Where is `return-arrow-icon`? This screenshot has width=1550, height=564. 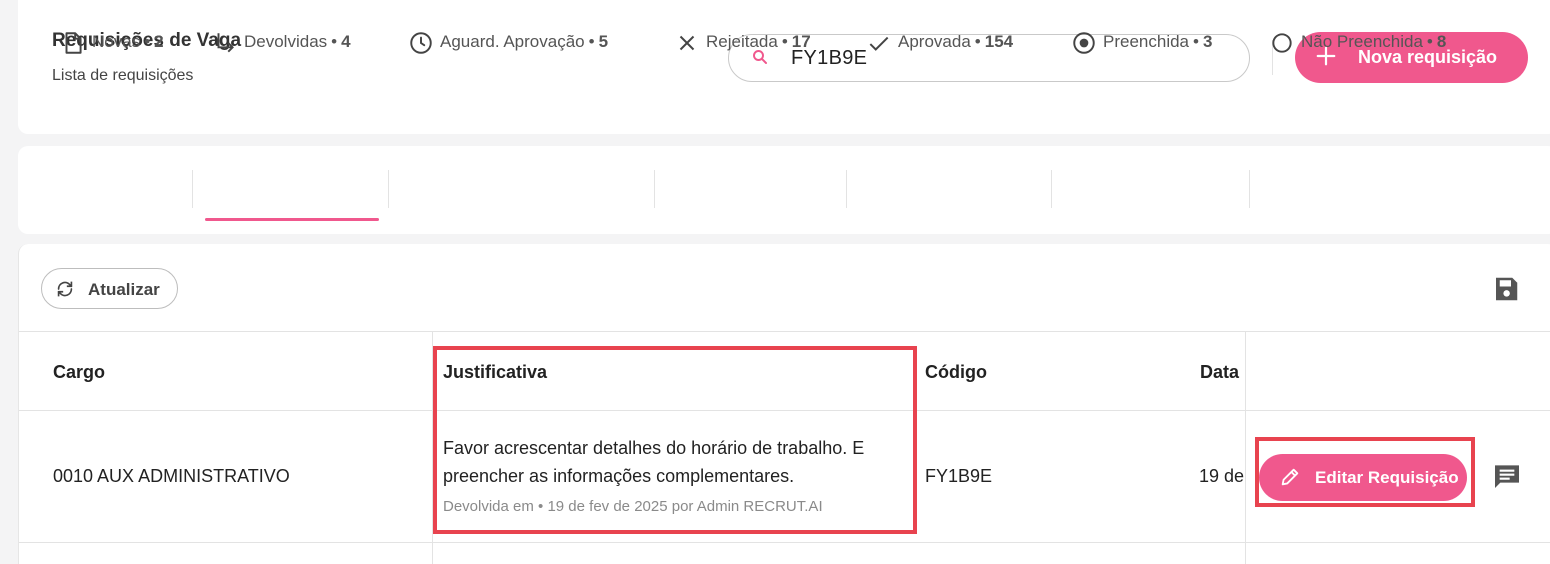 return-arrow-icon is located at coordinates (225, 43).